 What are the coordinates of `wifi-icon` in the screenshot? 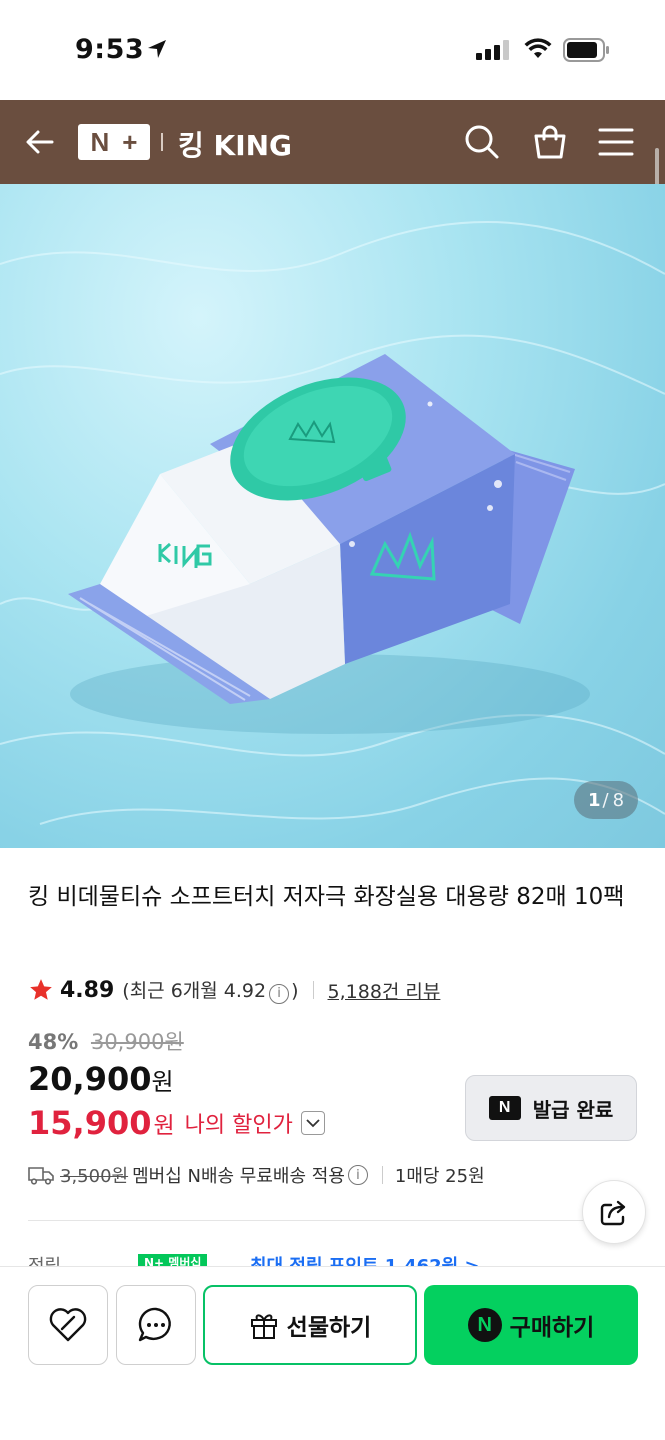 It's located at (538, 48).